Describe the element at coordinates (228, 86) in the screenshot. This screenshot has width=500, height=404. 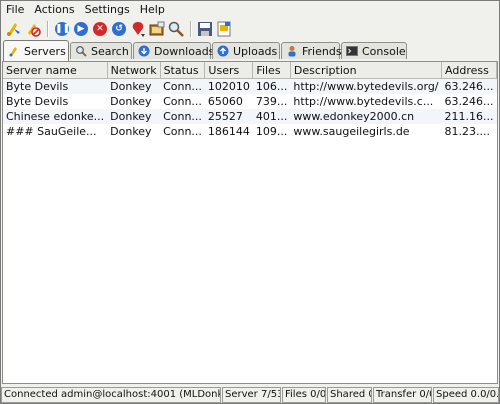
I see `cell-users: 102010` at that location.